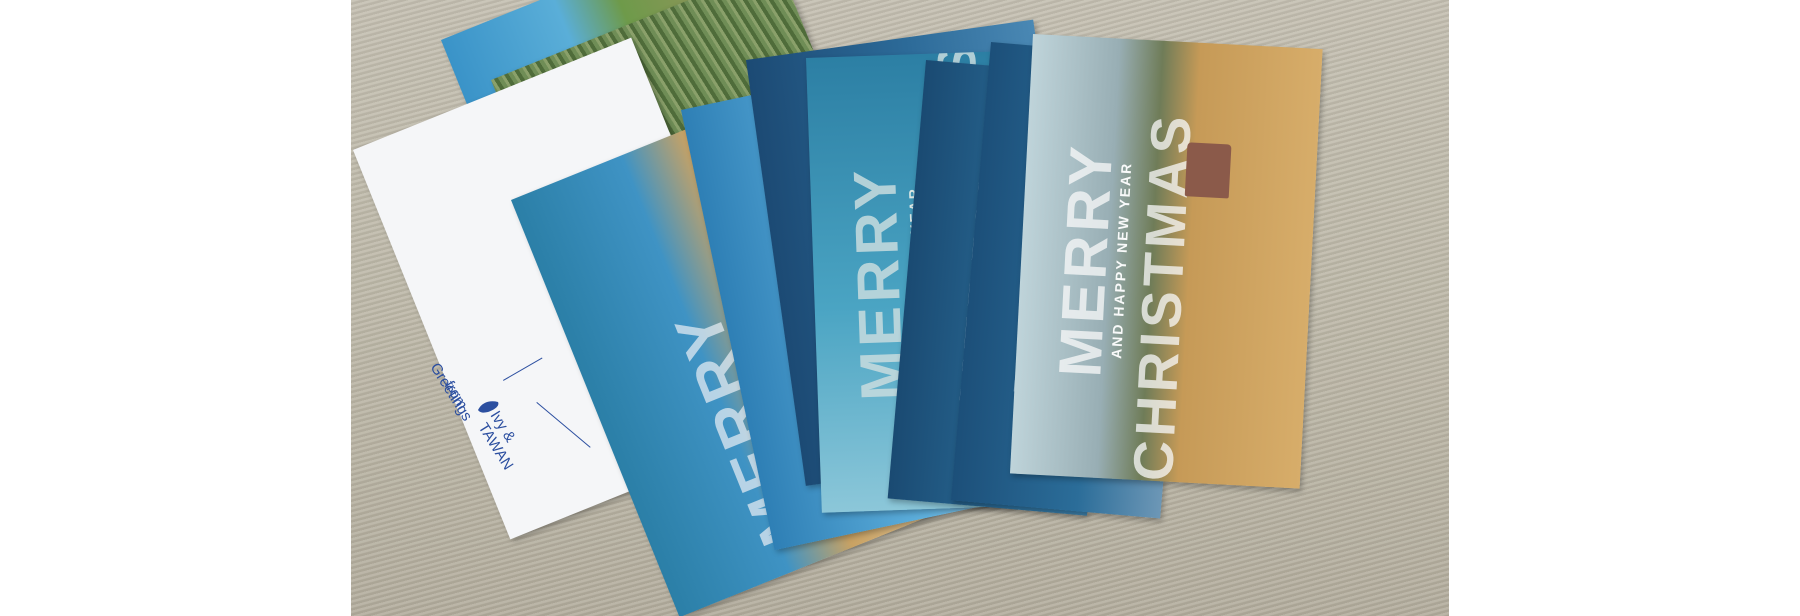 This screenshot has width=1800, height=616. What do you see at coordinates (1166, 261) in the screenshot?
I see `postcard-front-sand: MERRY AND HAPPY NEW YEAR CHRISTMAS` at bounding box center [1166, 261].